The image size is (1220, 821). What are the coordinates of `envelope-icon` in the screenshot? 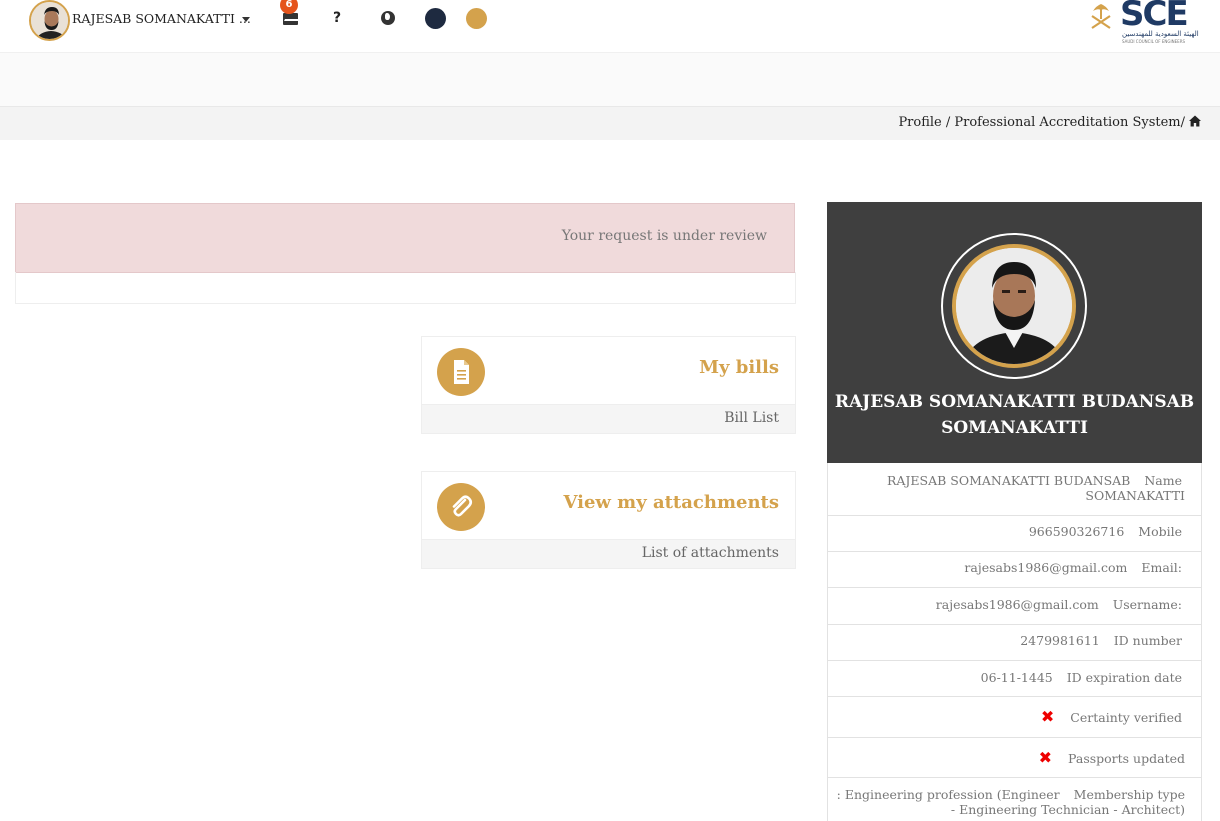 It's located at (290, 19).